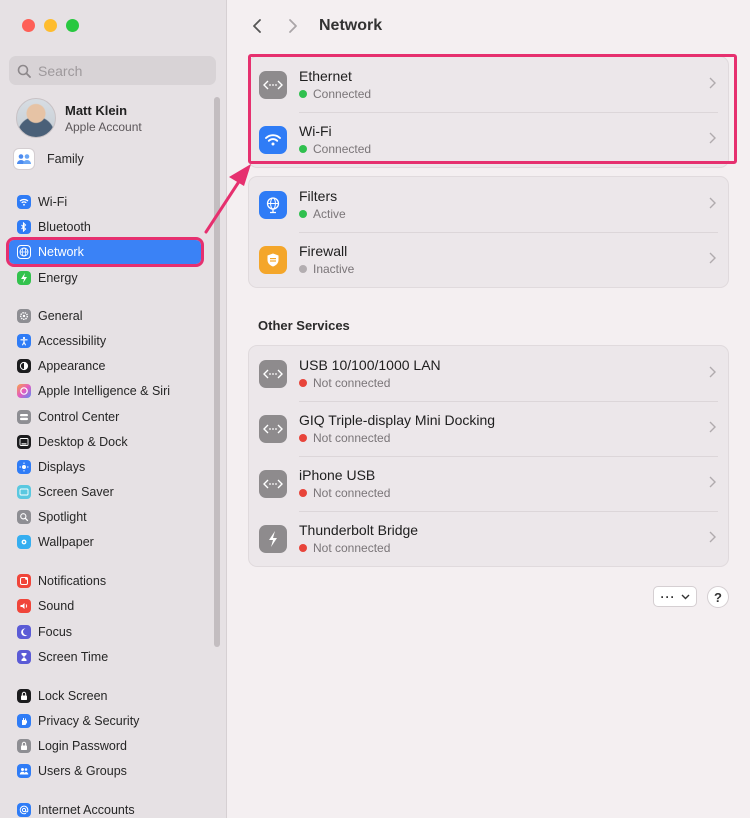 The width and height of the screenshot is (750, 818). What do you see at coordinates (64, 227) in the screenshot?
I see `sidebar-item-label: Bluetooth` at bounding box center [64, 227].